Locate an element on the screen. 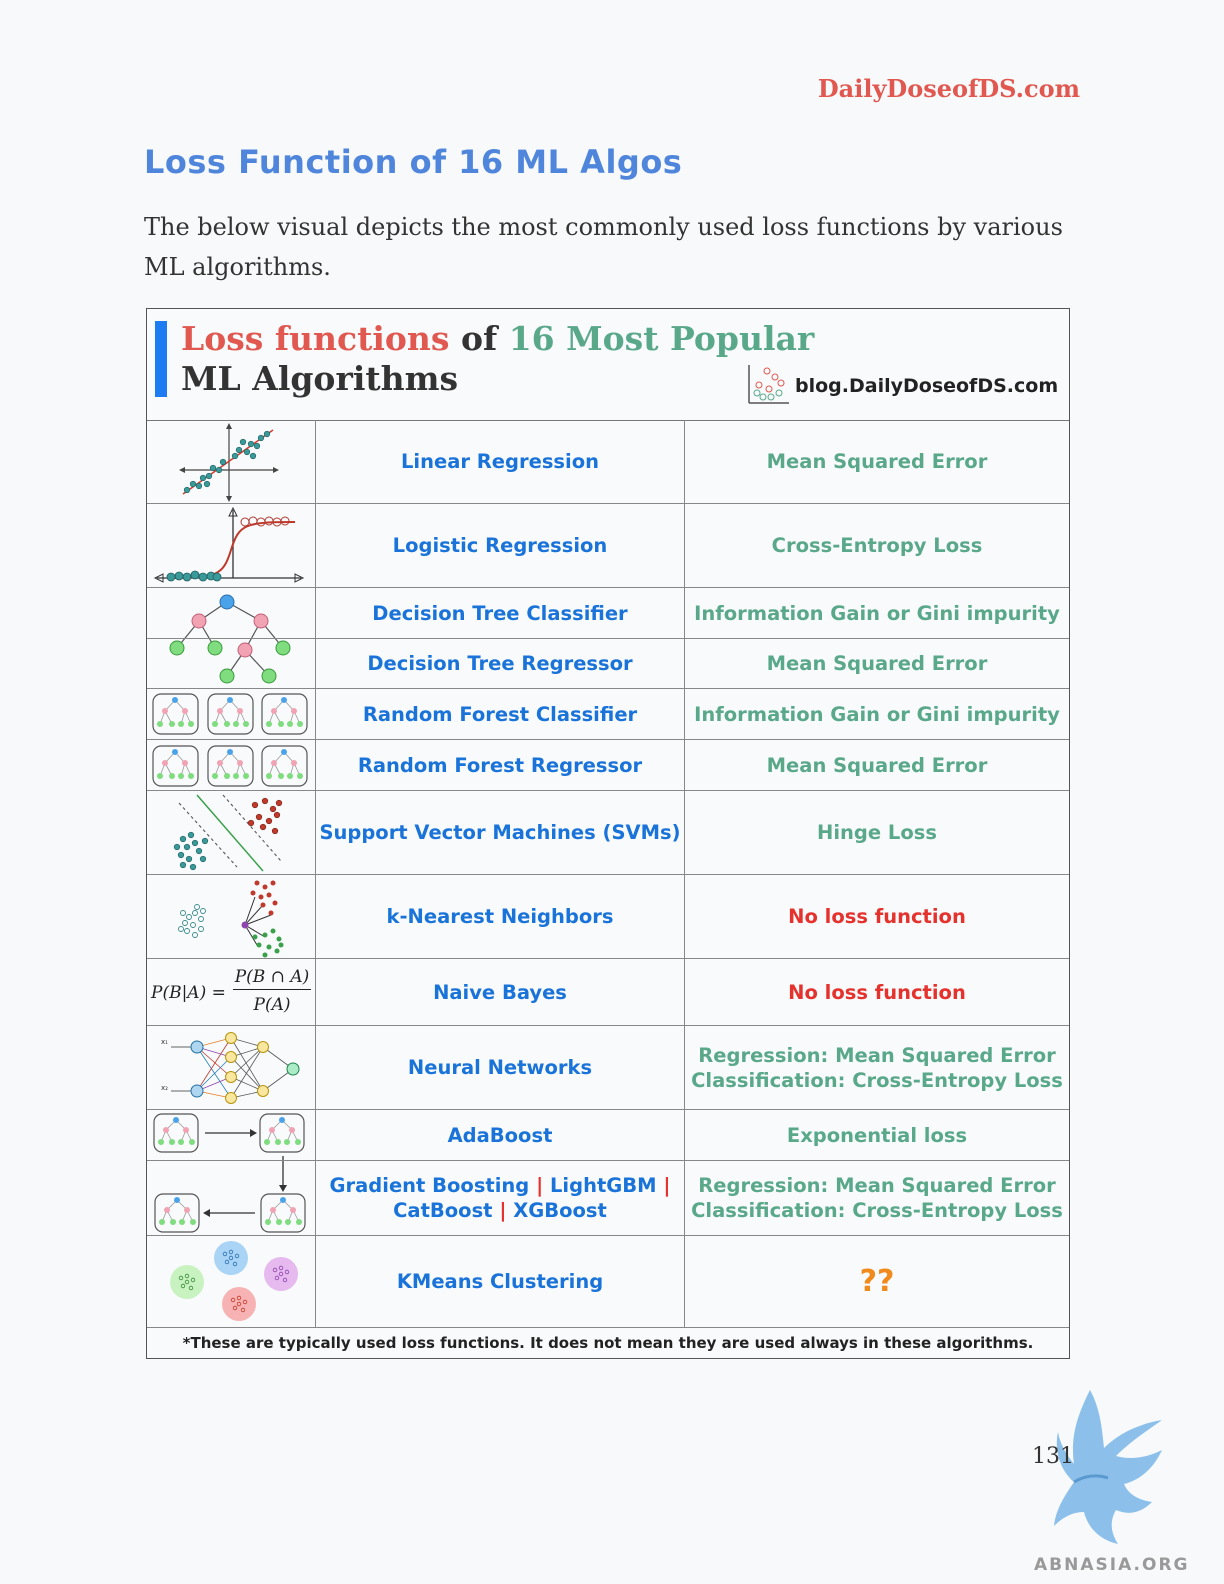 The image size is (1224, 1584). header-line-1: Loss functions of 16 Most Popular is located at coordinates (497, 338).